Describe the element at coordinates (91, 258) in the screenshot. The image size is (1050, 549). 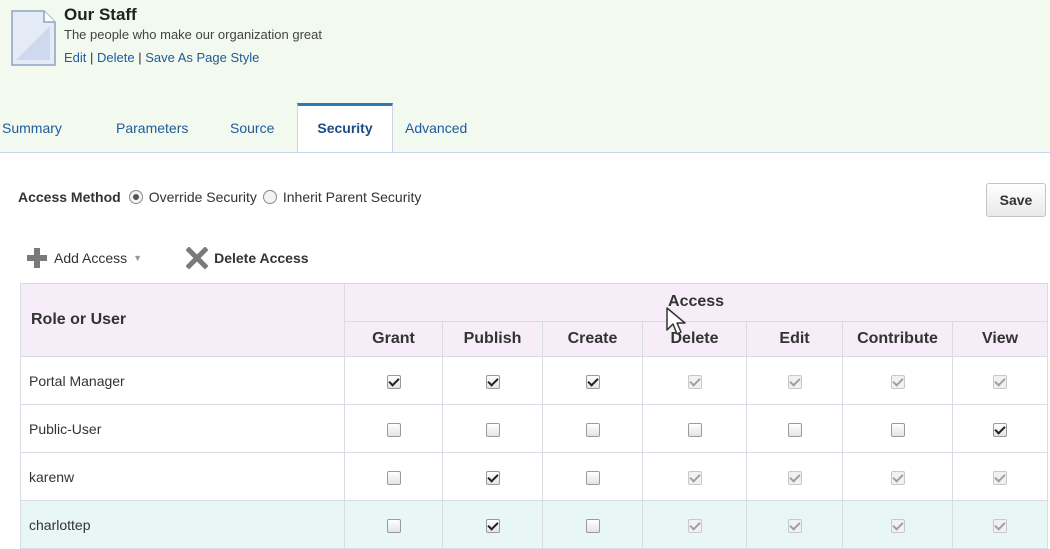
I see `add-access-label: Add Access` at that location.